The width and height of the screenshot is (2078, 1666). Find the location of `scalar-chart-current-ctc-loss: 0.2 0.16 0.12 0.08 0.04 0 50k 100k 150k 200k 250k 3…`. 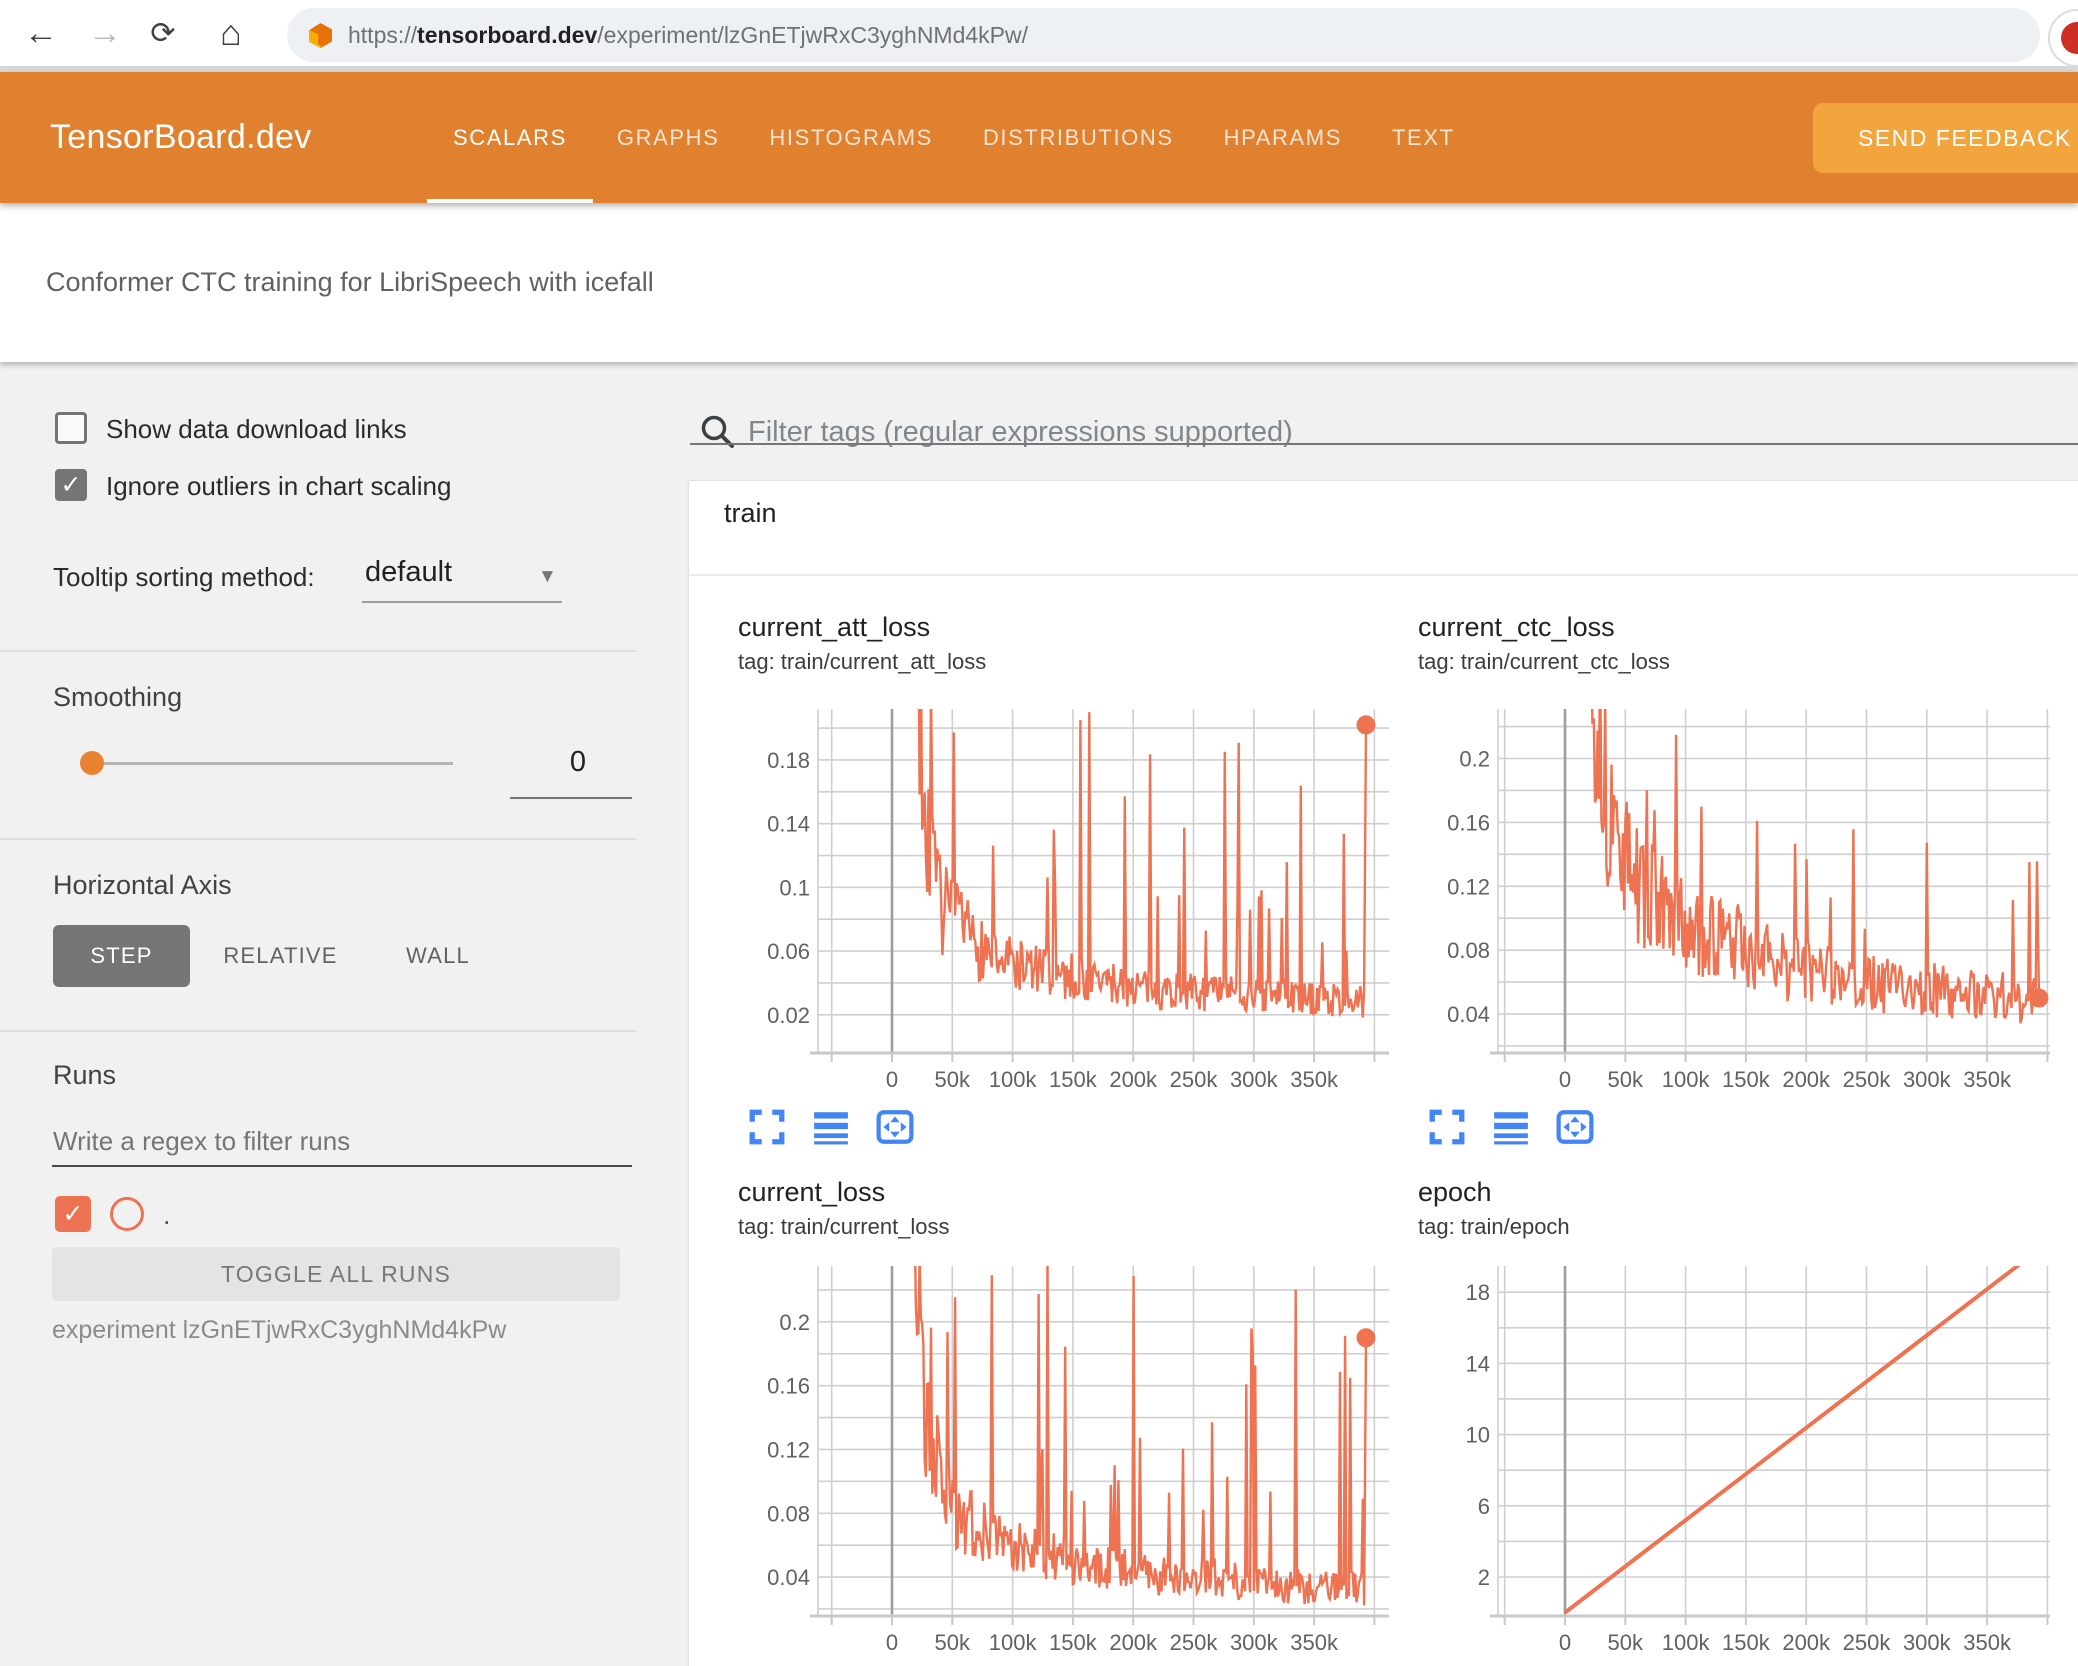

scalar-chart-current-ctc-loss: 0.2 0.16 0.12 0.08 0.04 0 50k 100k 150k 200k 250k 3… is located at coordinates (1744, 907).